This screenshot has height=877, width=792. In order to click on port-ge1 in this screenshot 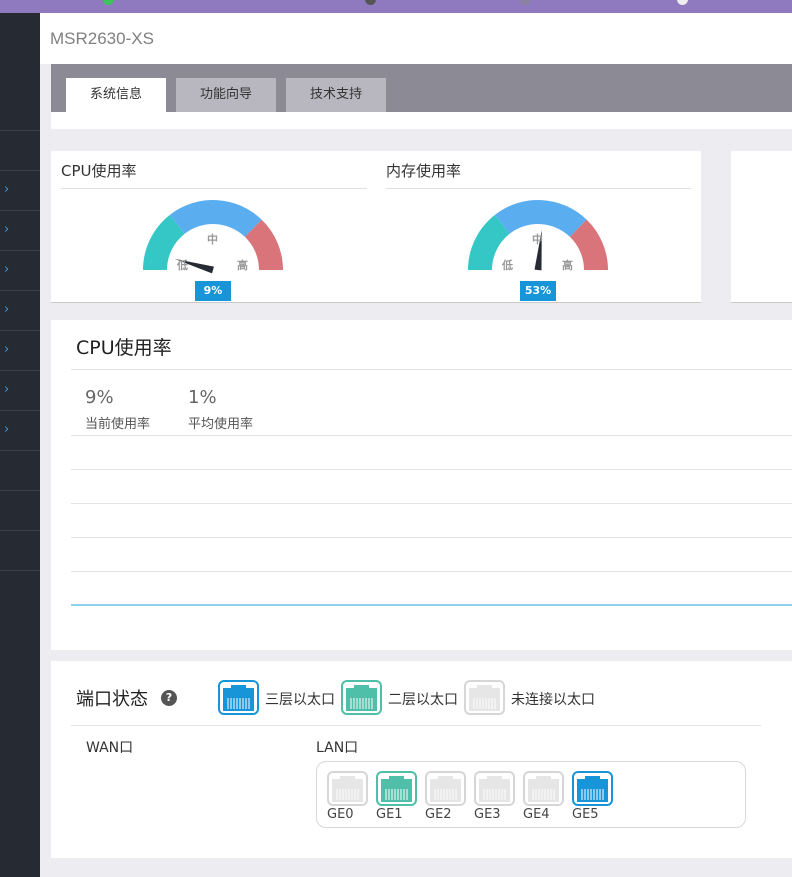, I will do `click(396, 788)`.